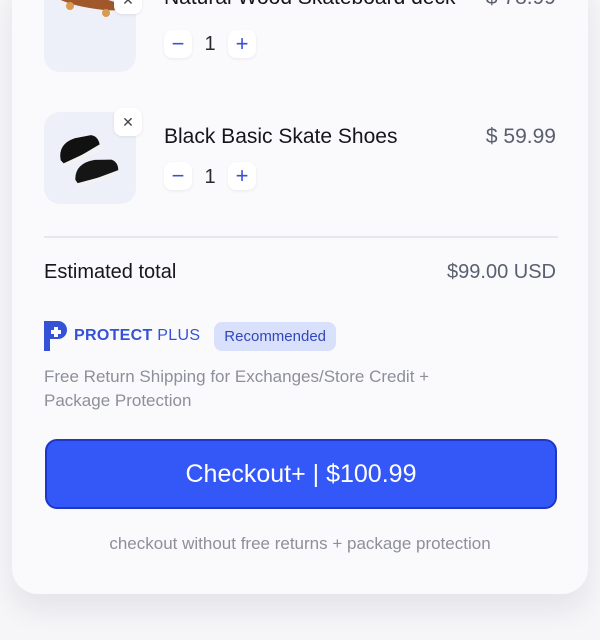 This screenshot has height=640, width=600. I want to click on protect-plus-logo-icon, so click(55, 336).